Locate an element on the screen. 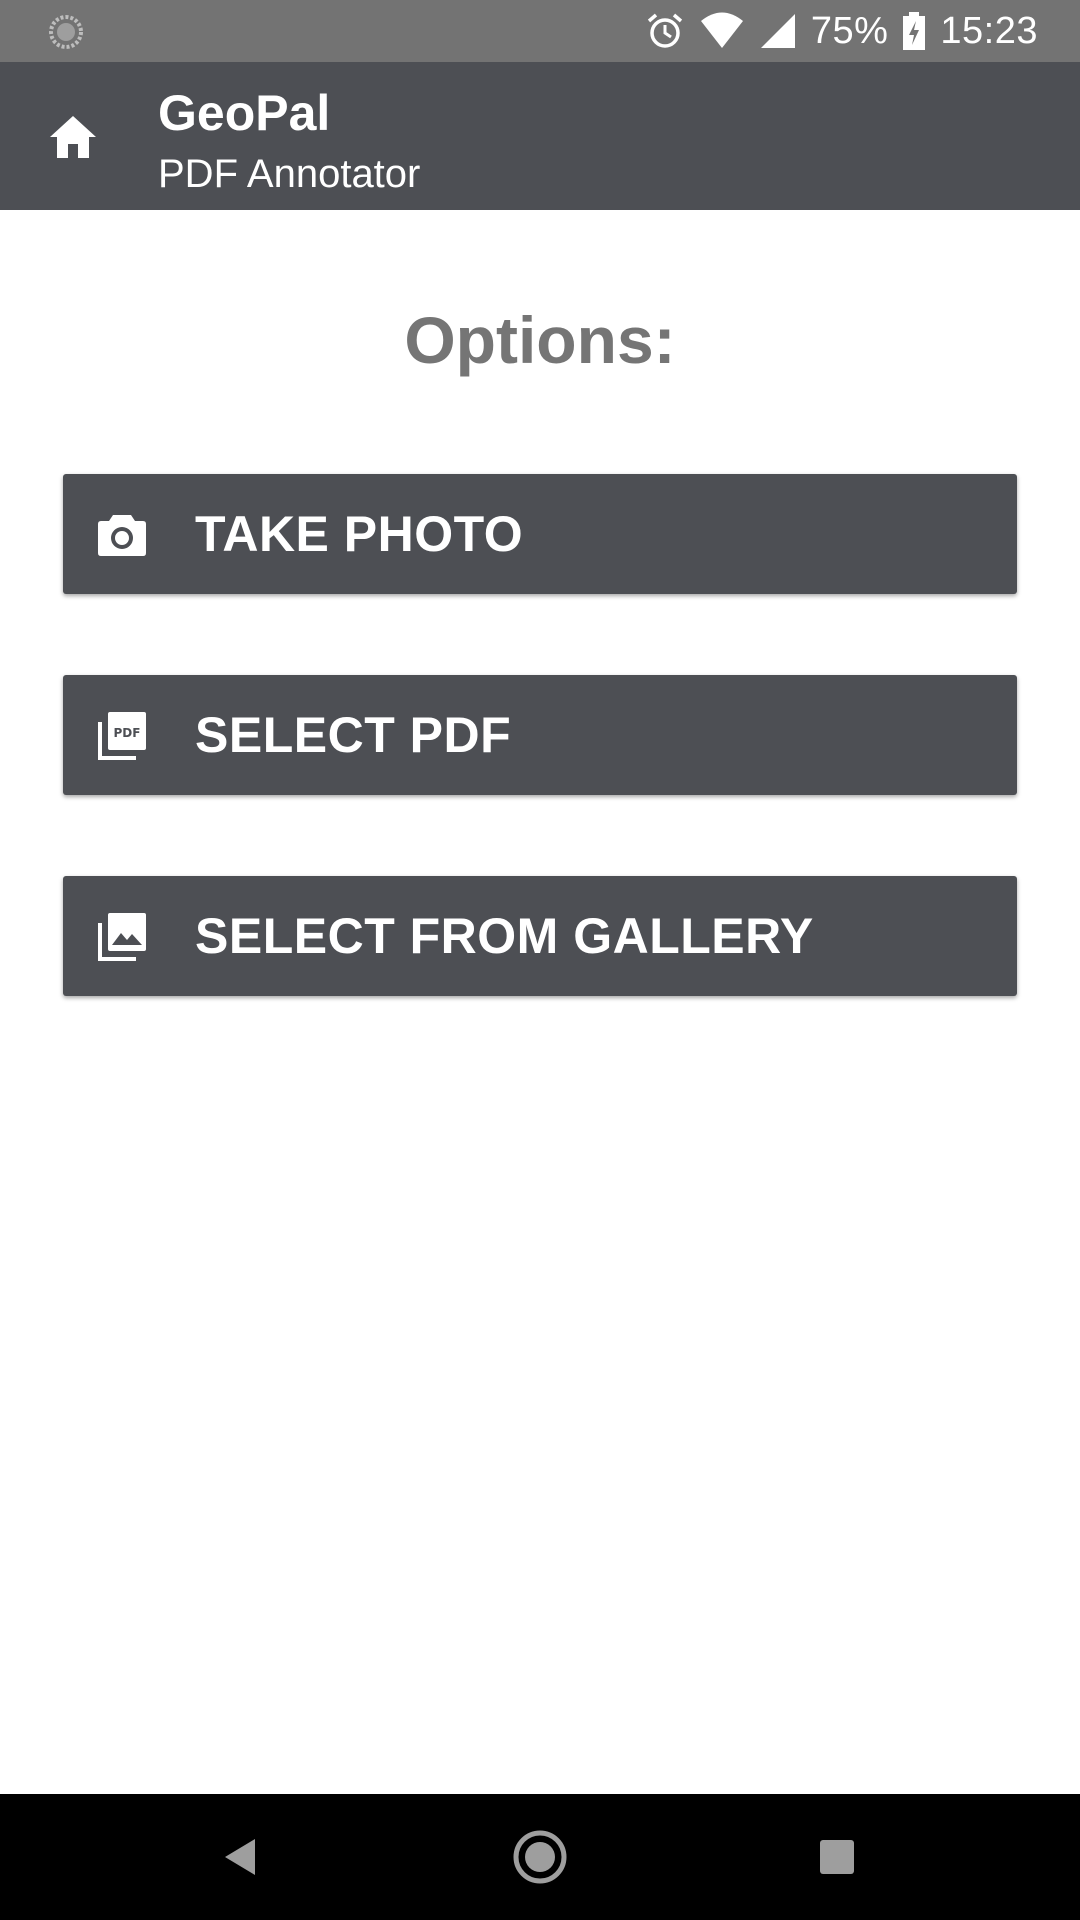 Image resolution: width=1080 pixels, height=1920 pixels. svg-text: PDF is located at coordinates (127, 733).